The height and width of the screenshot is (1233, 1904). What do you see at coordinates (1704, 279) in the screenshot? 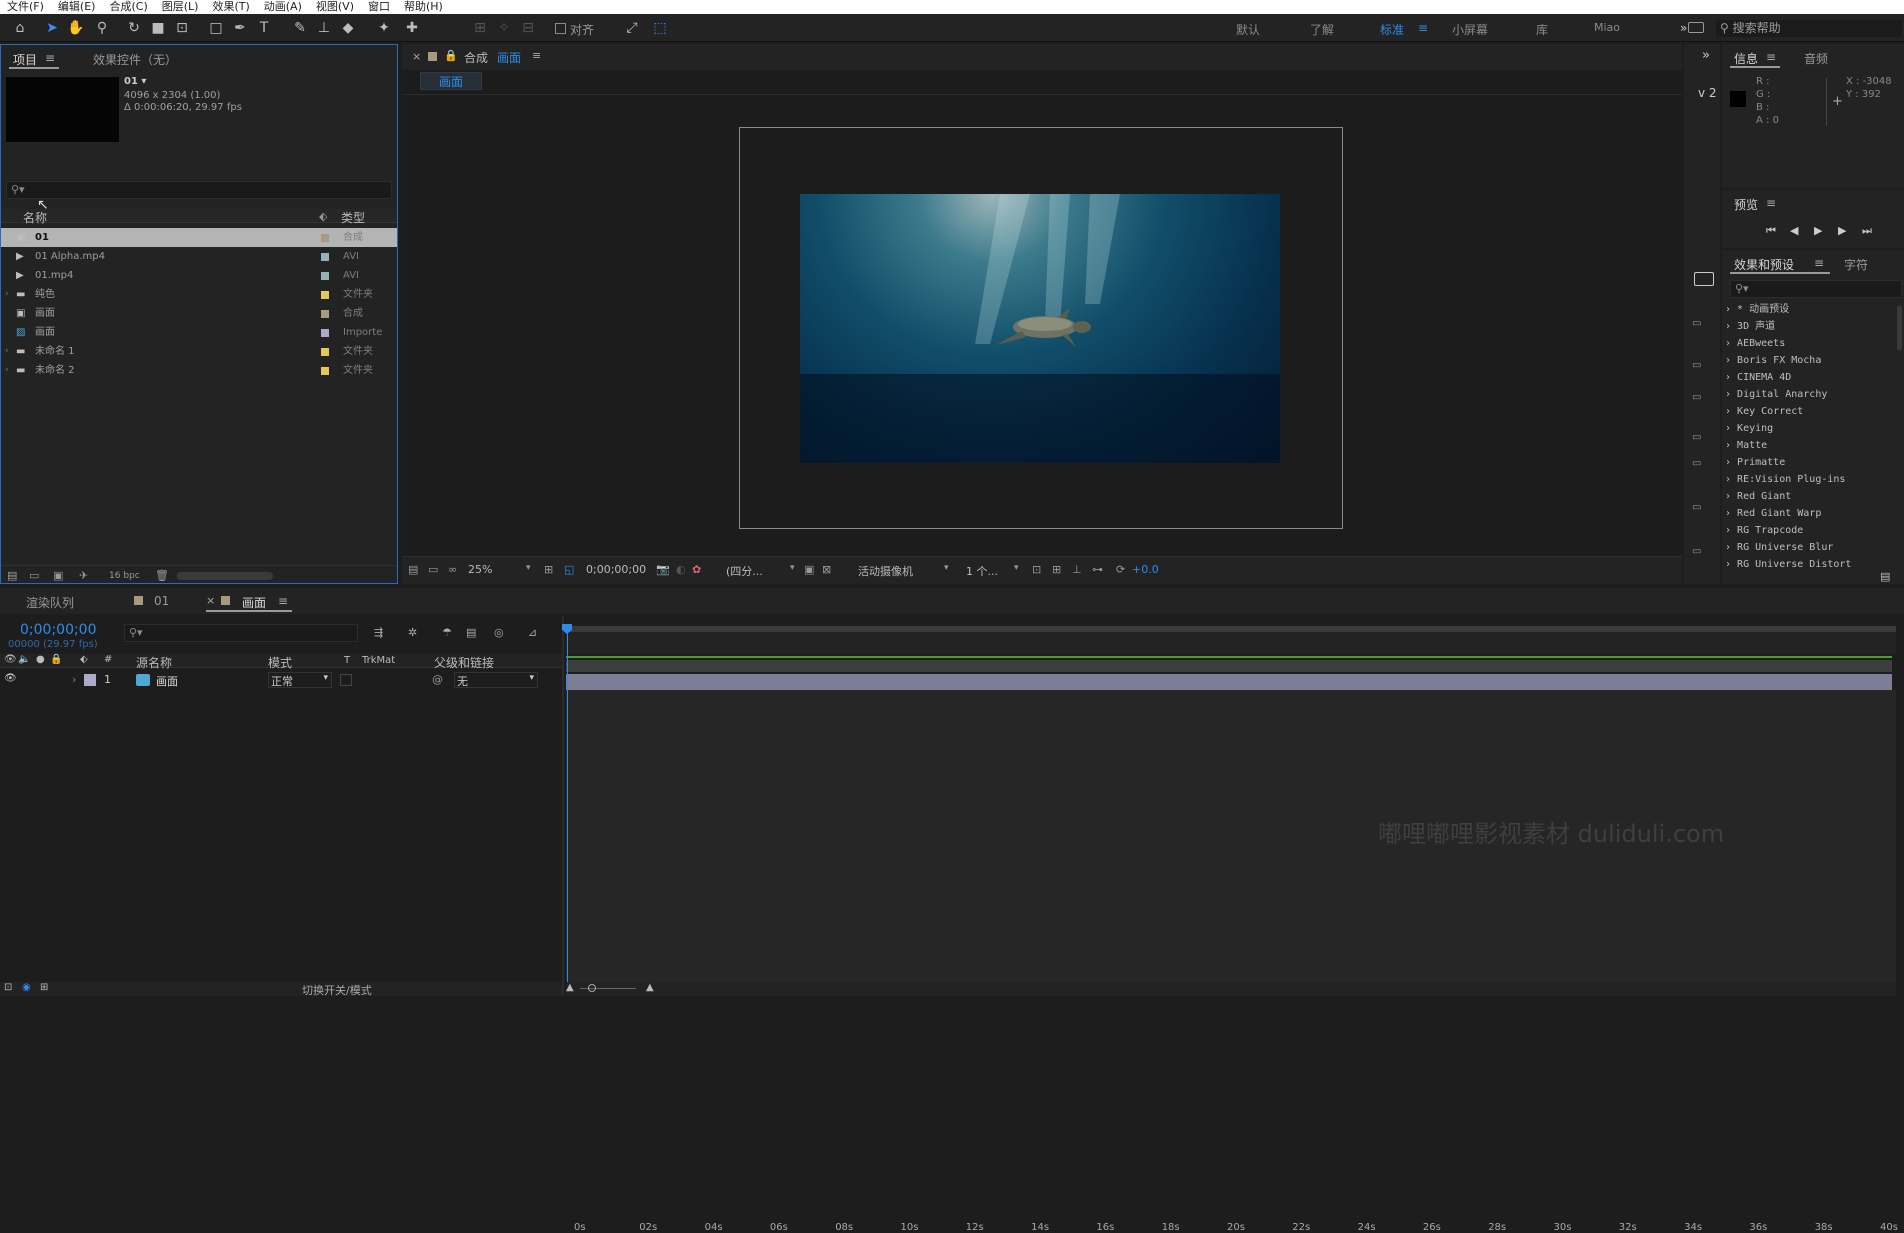
I see `folder-icon` at bounding box center [1704, 279].